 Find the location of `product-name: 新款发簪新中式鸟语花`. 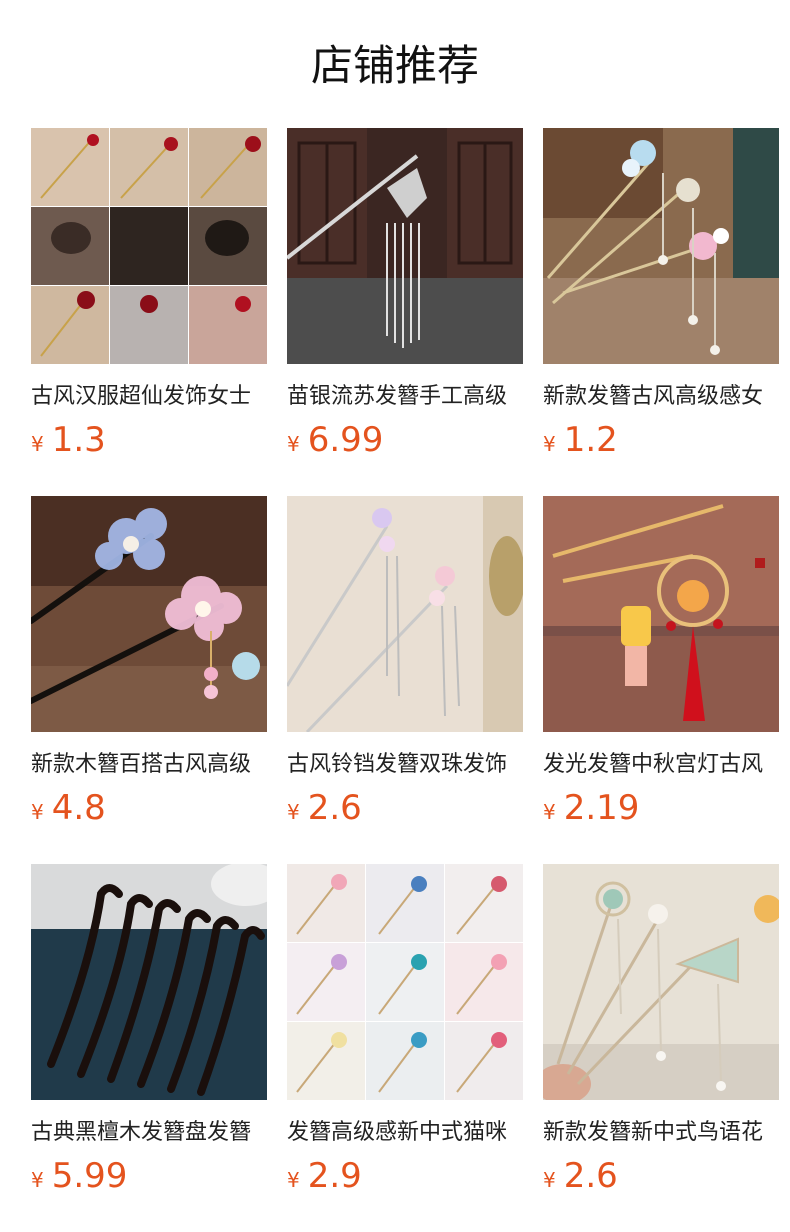

product-name: 新款发簪新中式鸟语花 is located at coordinates (661, 1133).